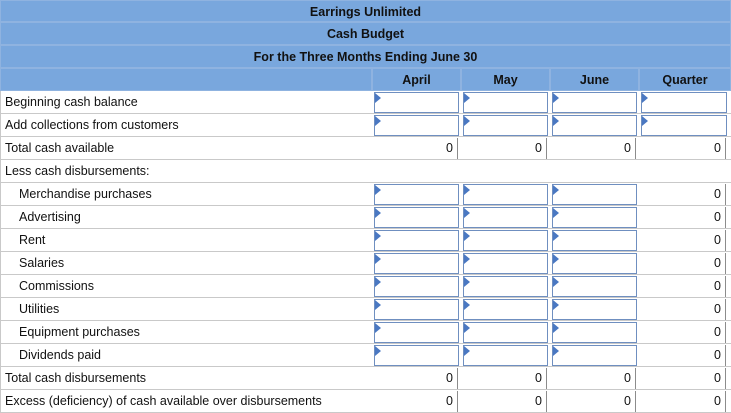 This screenshot has height=413, width=731. I want to click on col-header-may: May, so click(505, 79).